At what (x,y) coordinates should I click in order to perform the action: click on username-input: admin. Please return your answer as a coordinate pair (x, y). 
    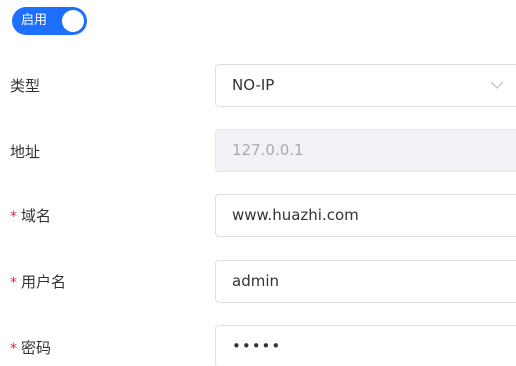
    Looking at the image, I should click on (365, 281).